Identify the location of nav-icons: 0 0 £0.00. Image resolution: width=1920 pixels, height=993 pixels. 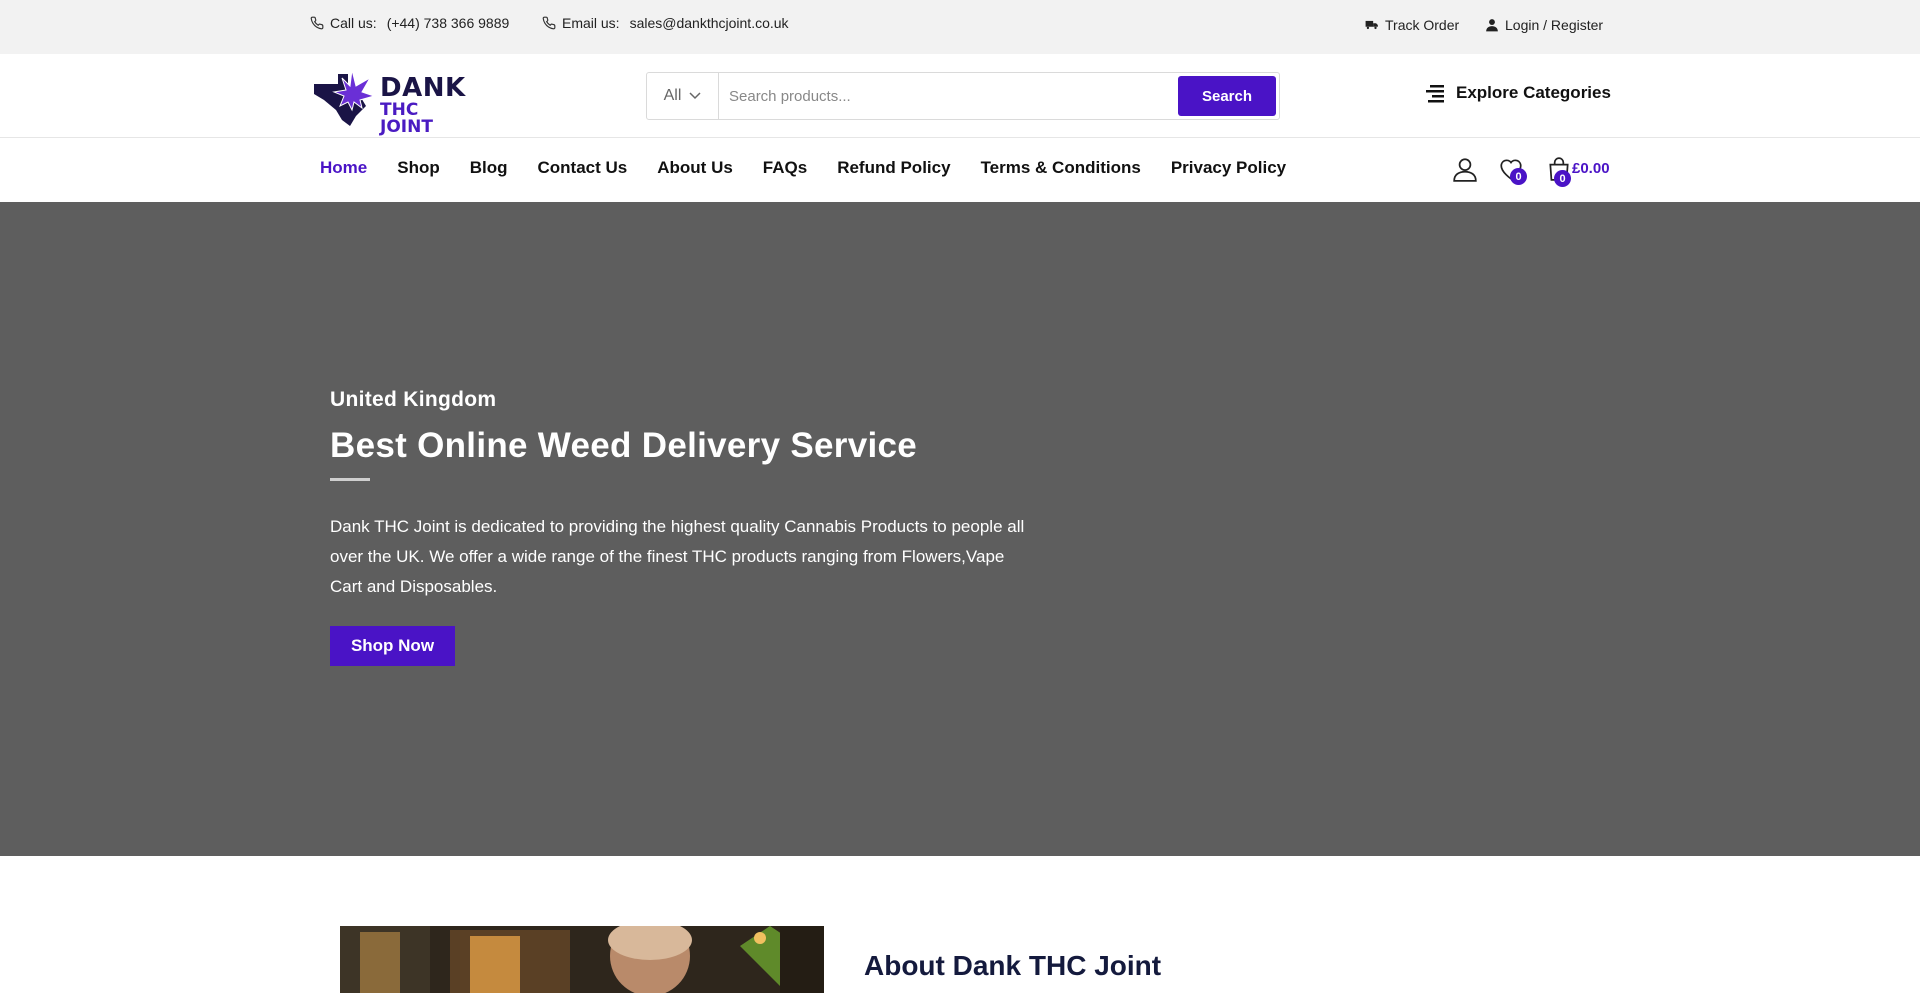
(1537, 171).